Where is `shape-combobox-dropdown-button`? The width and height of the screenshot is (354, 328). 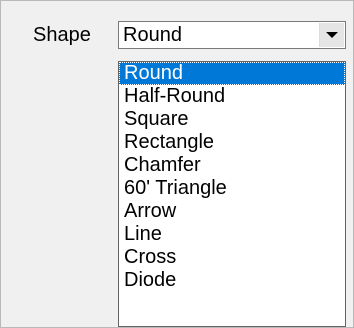
shape-combobox-dropdown-button is located at coordinates (331, 35).